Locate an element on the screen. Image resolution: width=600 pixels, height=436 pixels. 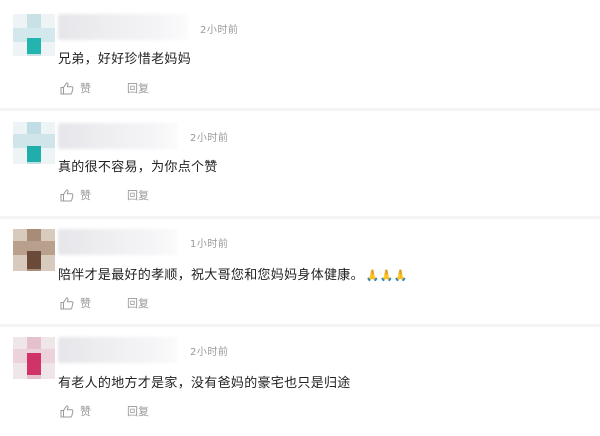
comment-text: 陪伴才是最好的孝顺，祝大哥您和您妈妈身体健康。 🙏🙏🙏 is located at coordinates (233, 273).